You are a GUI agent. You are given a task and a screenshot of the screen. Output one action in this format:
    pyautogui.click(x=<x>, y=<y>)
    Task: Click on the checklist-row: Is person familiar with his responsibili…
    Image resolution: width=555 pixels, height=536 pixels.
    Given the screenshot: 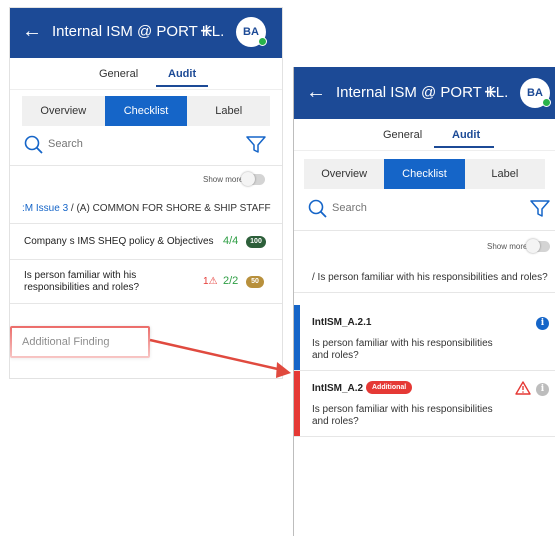 What is the action you would take?
    pyautogui.click(x=146, y=282)
    